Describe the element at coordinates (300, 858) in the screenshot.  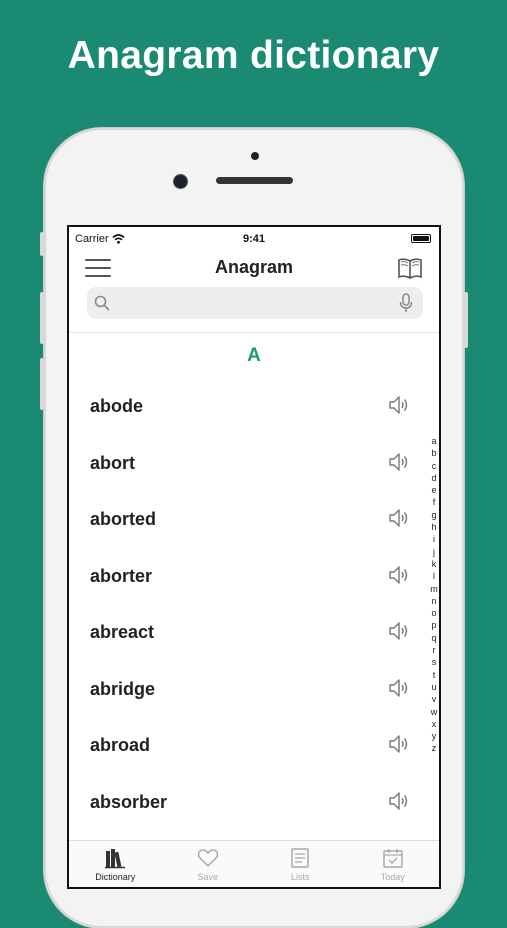
I see `list-icon` at that location.